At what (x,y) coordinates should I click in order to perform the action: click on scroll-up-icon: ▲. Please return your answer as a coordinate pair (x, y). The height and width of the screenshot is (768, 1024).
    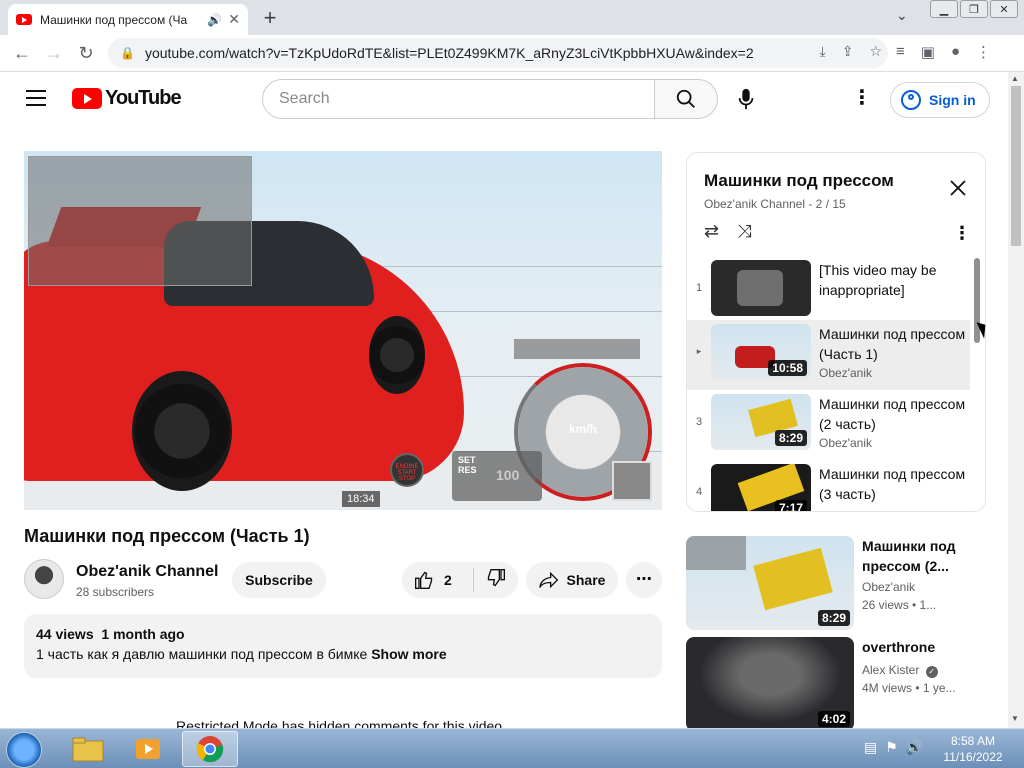
    Looking at the image, I should click on (1015, 78).